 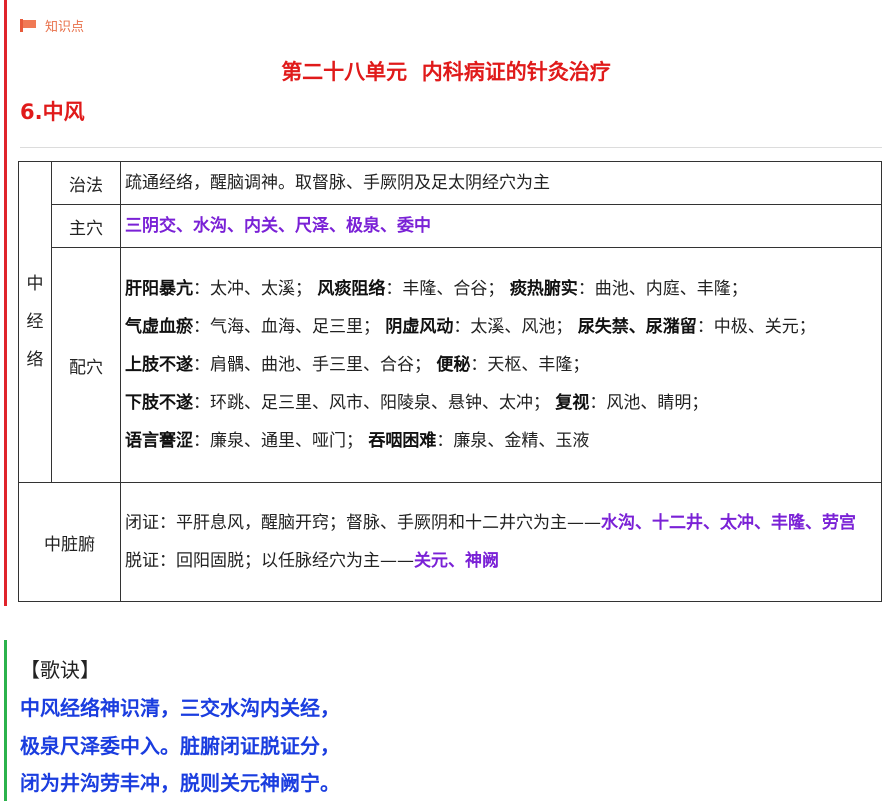 What do you see at coordinates (501, 226) in the screenshot?
I see `zhuxue-points: 三阴交、水沟、内关、尺泽、极泉、委中` at bounding box center [501, 226].